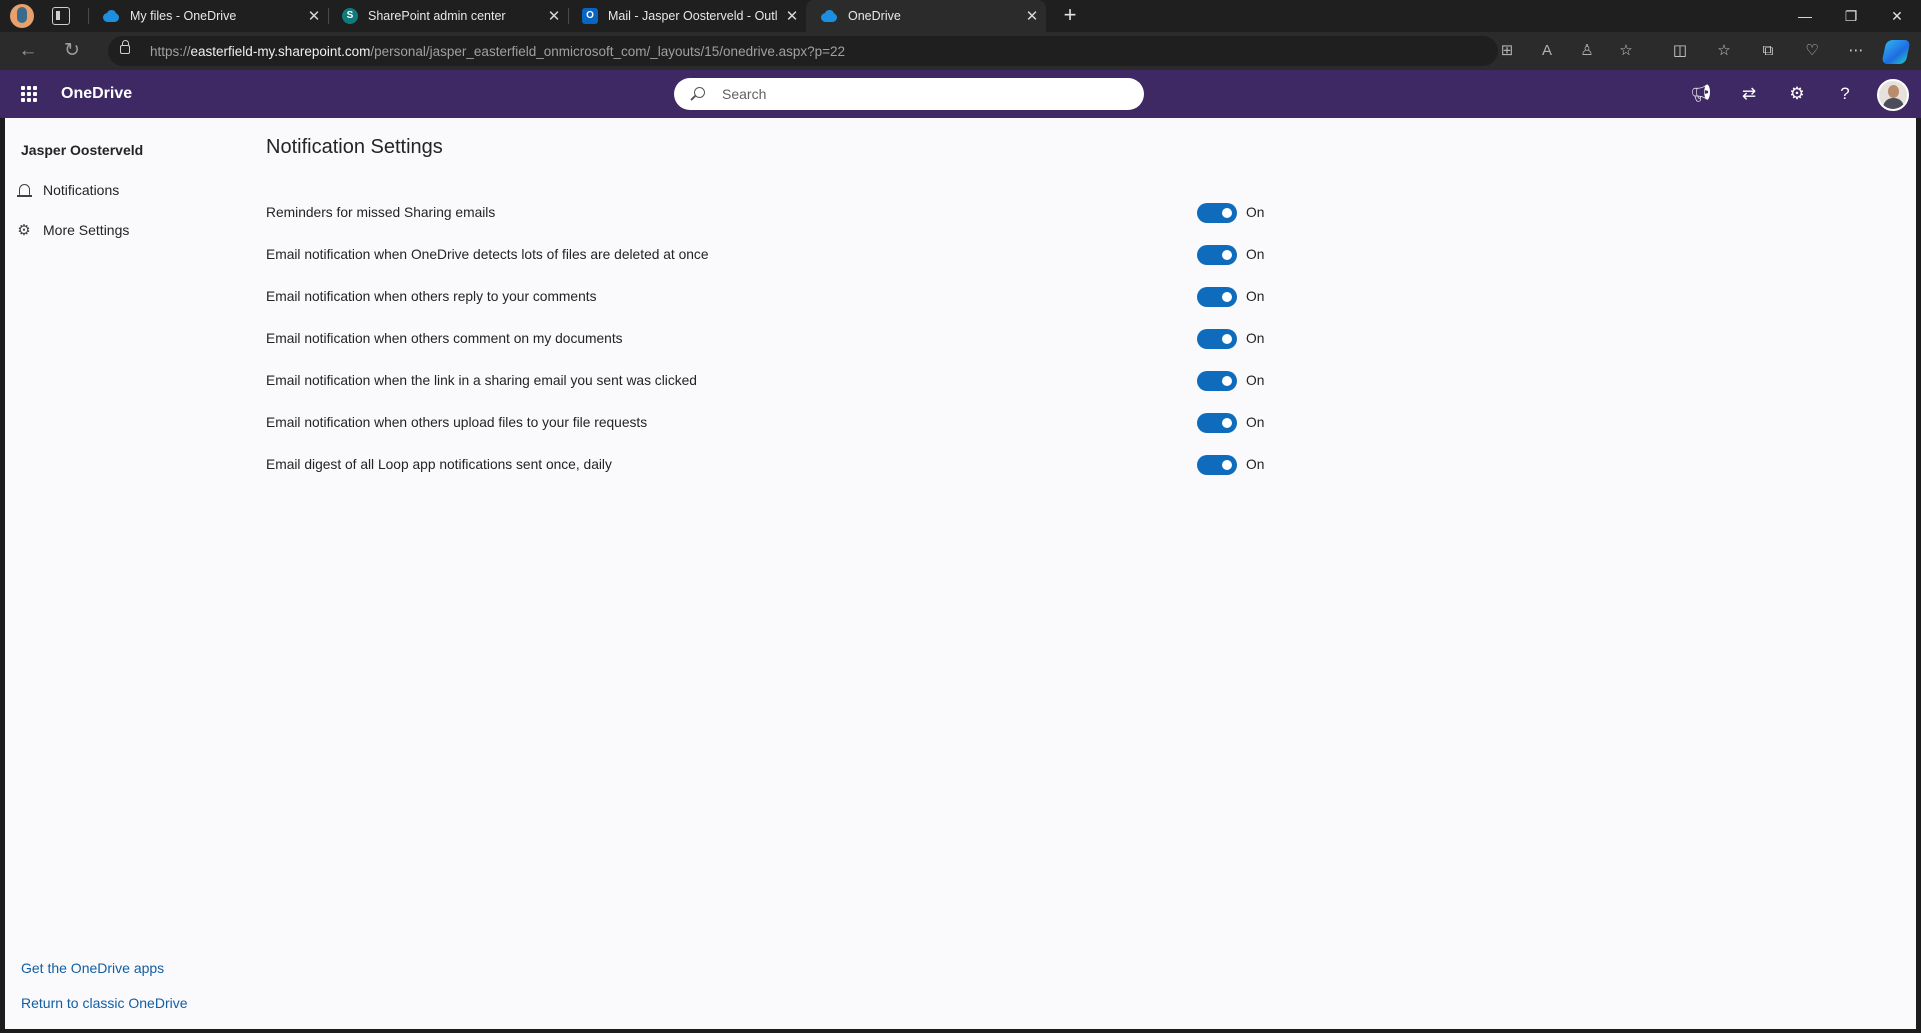 Image resolution: width=1921 pixels, height=1033 pixels. I want to click on page-title: Notification Settings, so click(354, 147).